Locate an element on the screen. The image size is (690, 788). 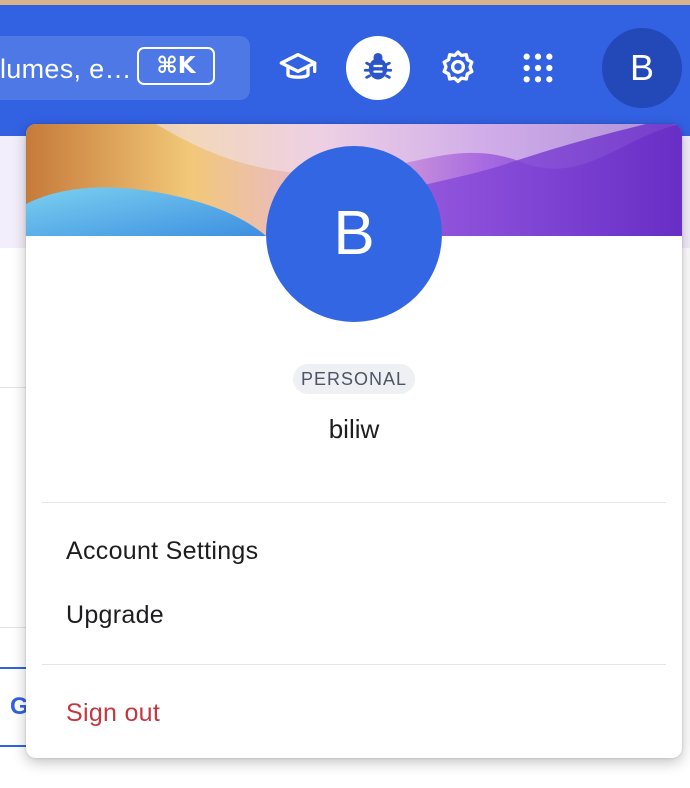
sign-out-menu-item: Sign out is located at coordinates (113, 713).